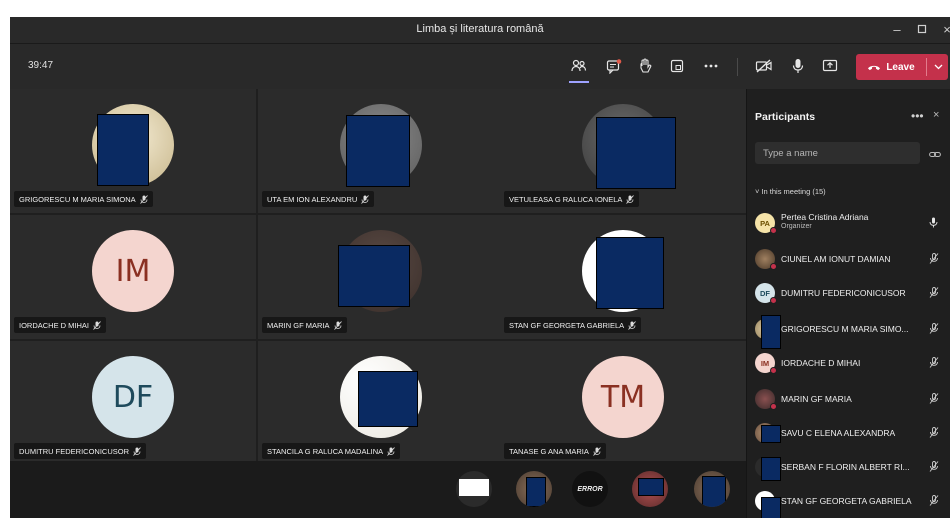 This screenshot has width=950, height=518. I want to click on leave-divider, so click(926, 67).